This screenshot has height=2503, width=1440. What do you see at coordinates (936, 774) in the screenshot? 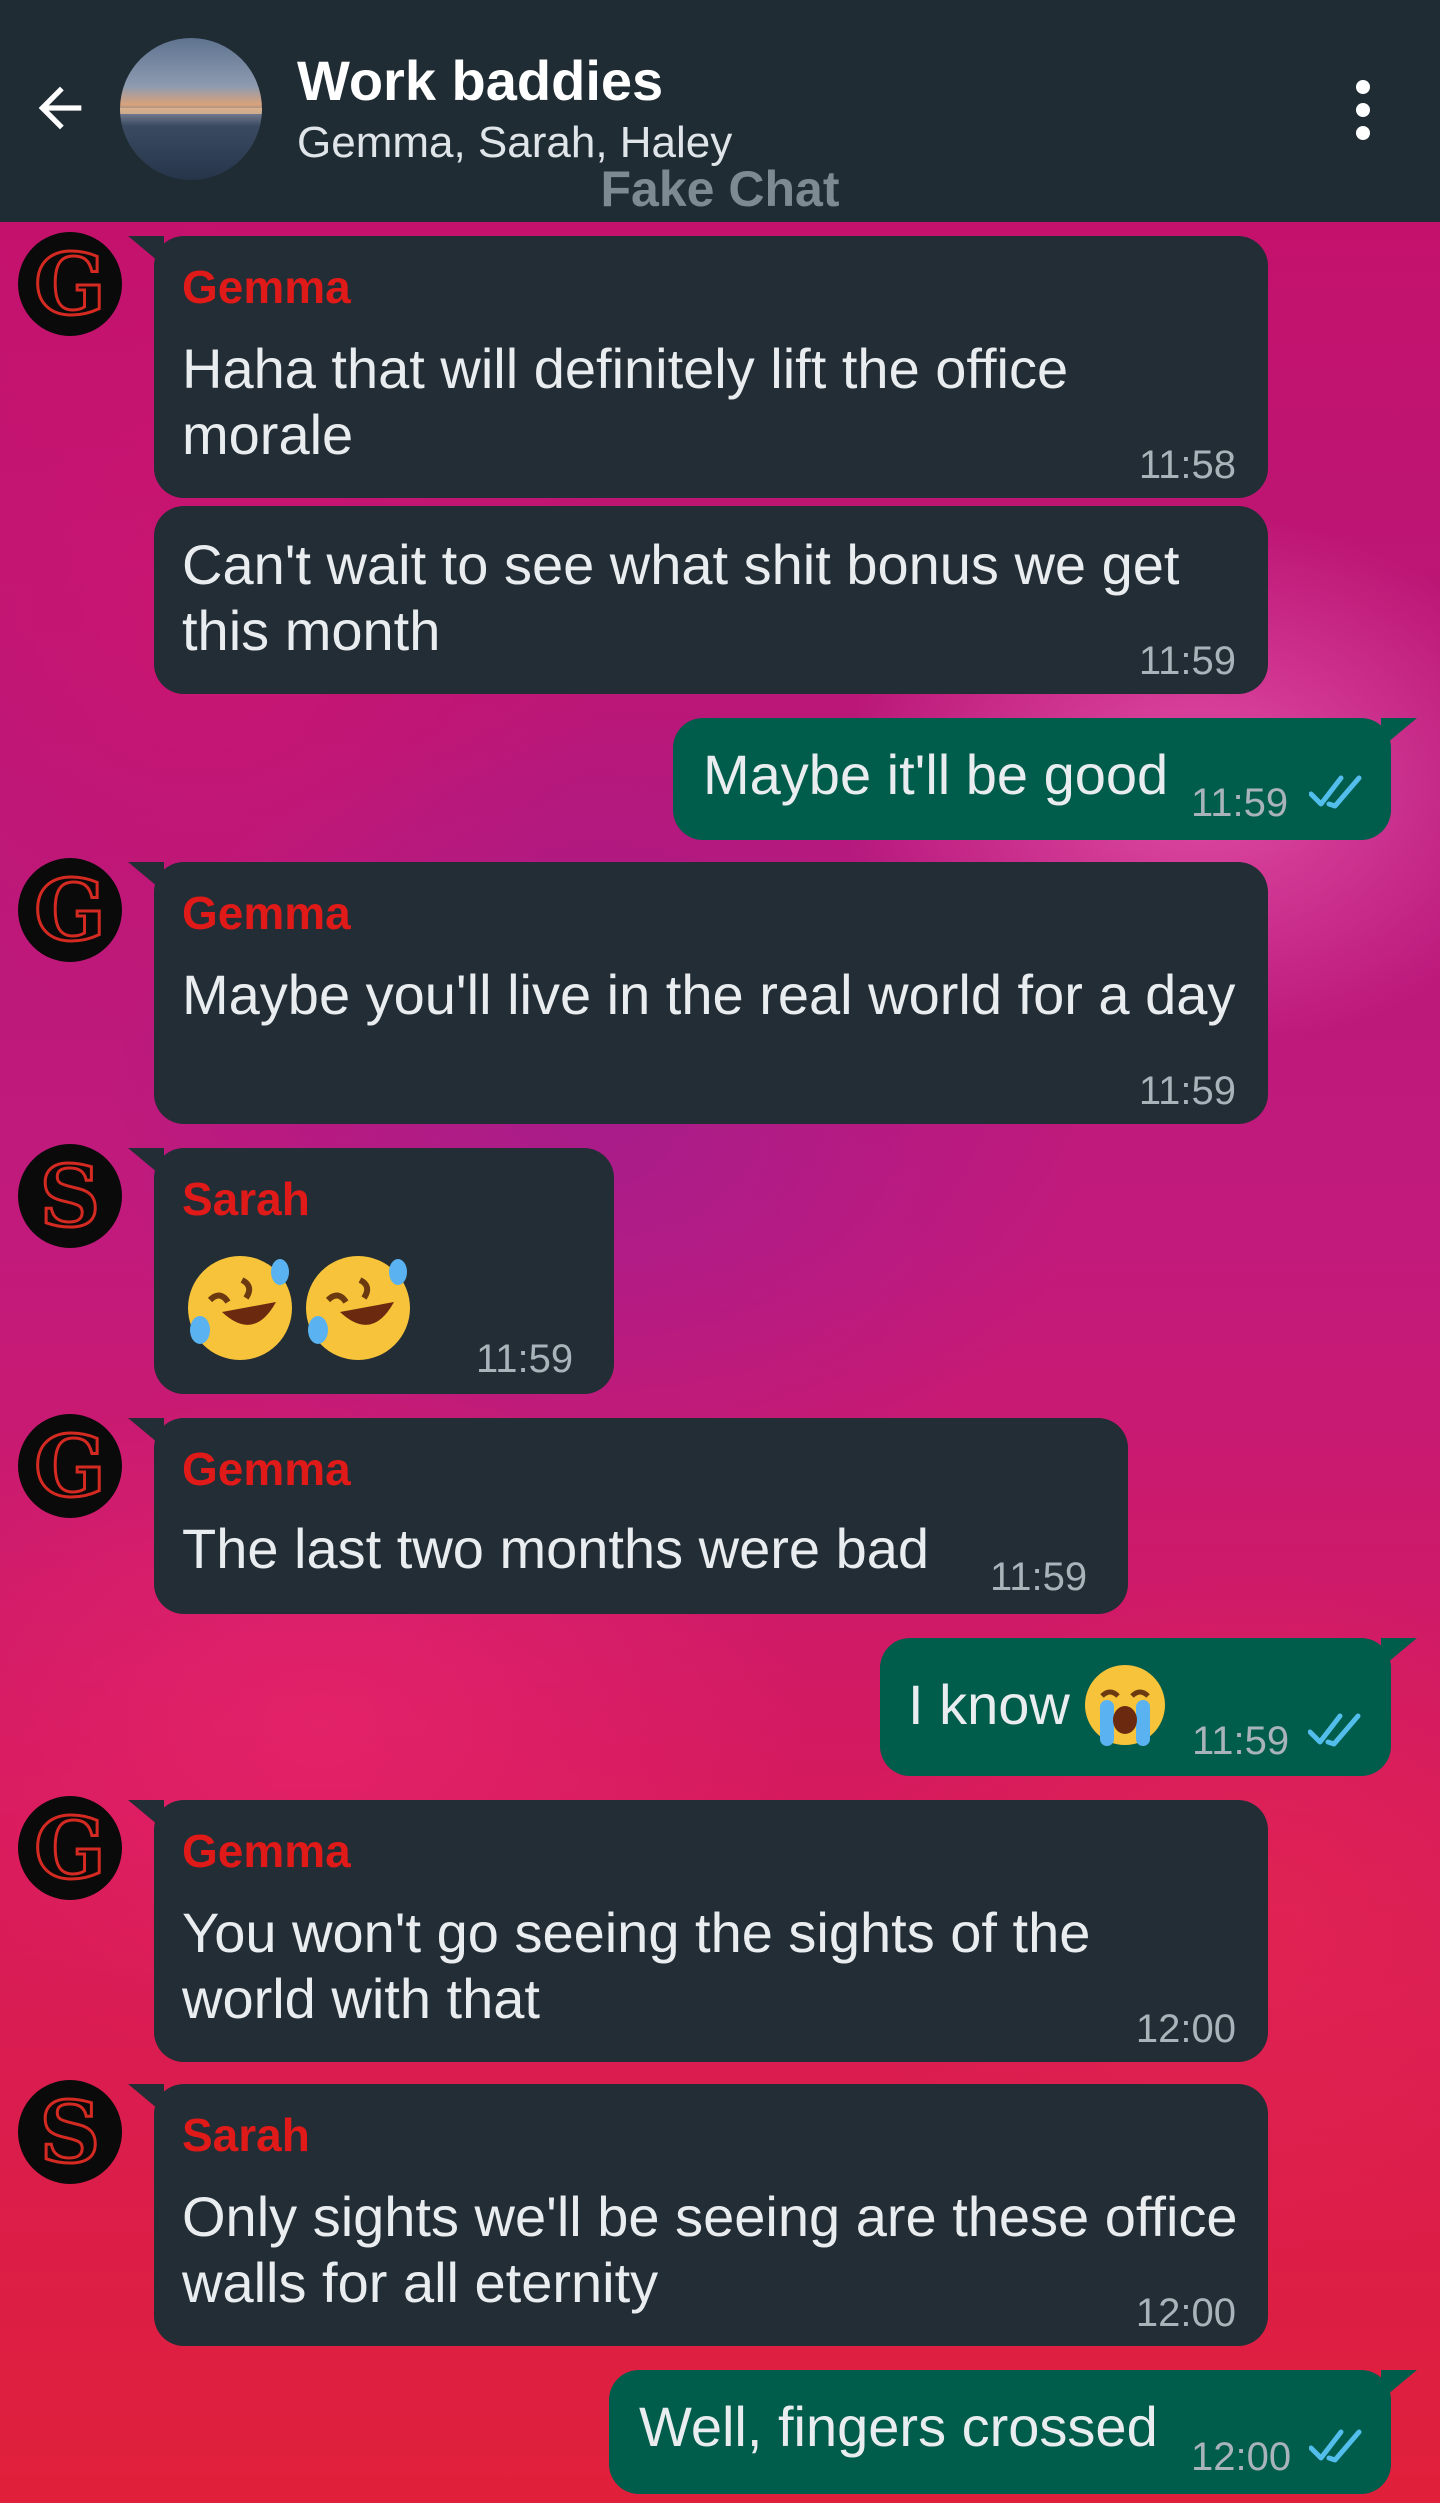
I see `message-text: Maybe it'll be good` at bounding box center [936, 774].